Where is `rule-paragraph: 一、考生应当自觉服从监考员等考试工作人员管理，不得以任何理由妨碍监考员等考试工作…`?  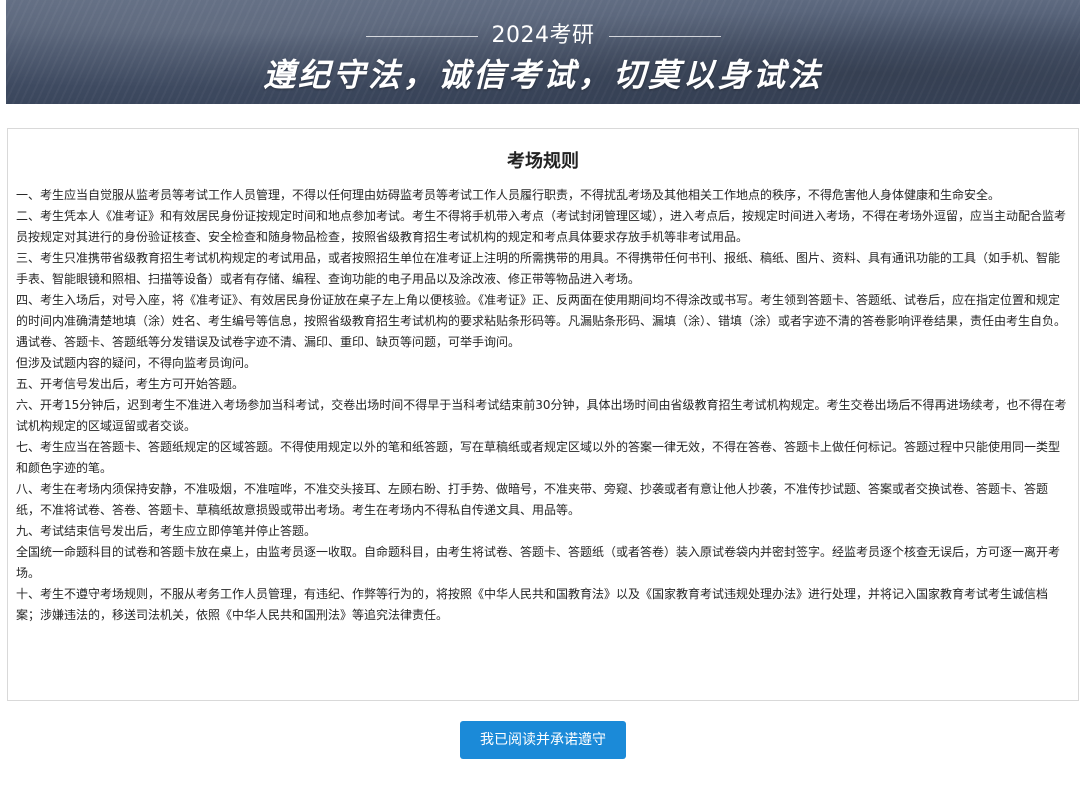
rule-paragraph: 一、考生应当自觉服从监考员等考试工作人员管理，不得以任何理由妨碍监考员等考试工作… is located at coordinates (508, 195).